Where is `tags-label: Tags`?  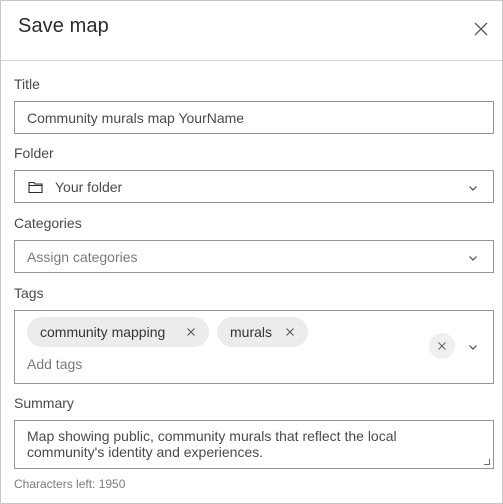 tags-label: Tags is located at coordinates (29, 293).